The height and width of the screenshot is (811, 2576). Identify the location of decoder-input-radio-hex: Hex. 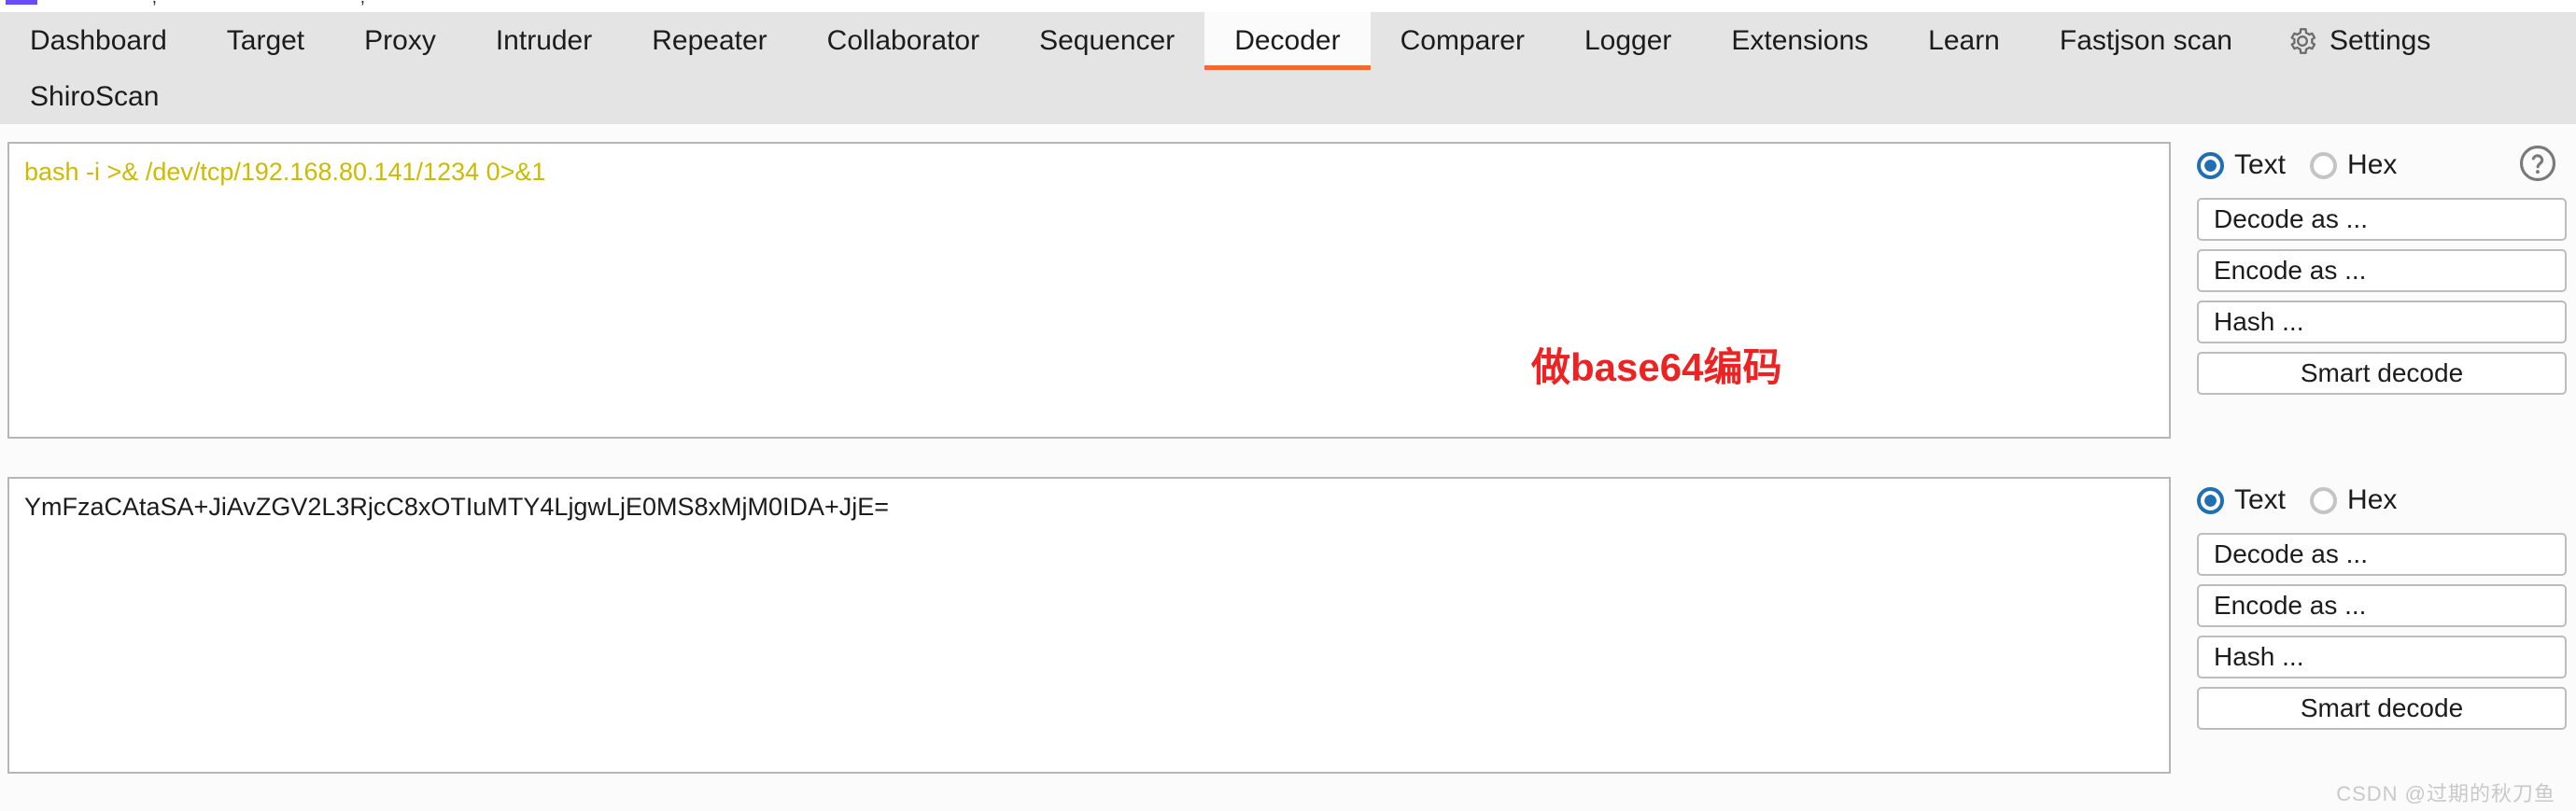
(2353, 165).